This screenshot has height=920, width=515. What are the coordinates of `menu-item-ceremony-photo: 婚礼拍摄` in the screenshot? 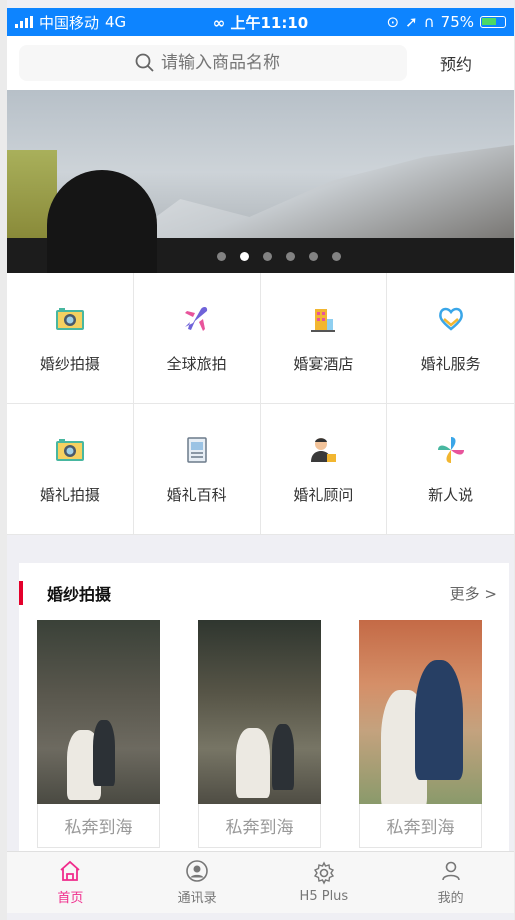 It's located at (70, 469).